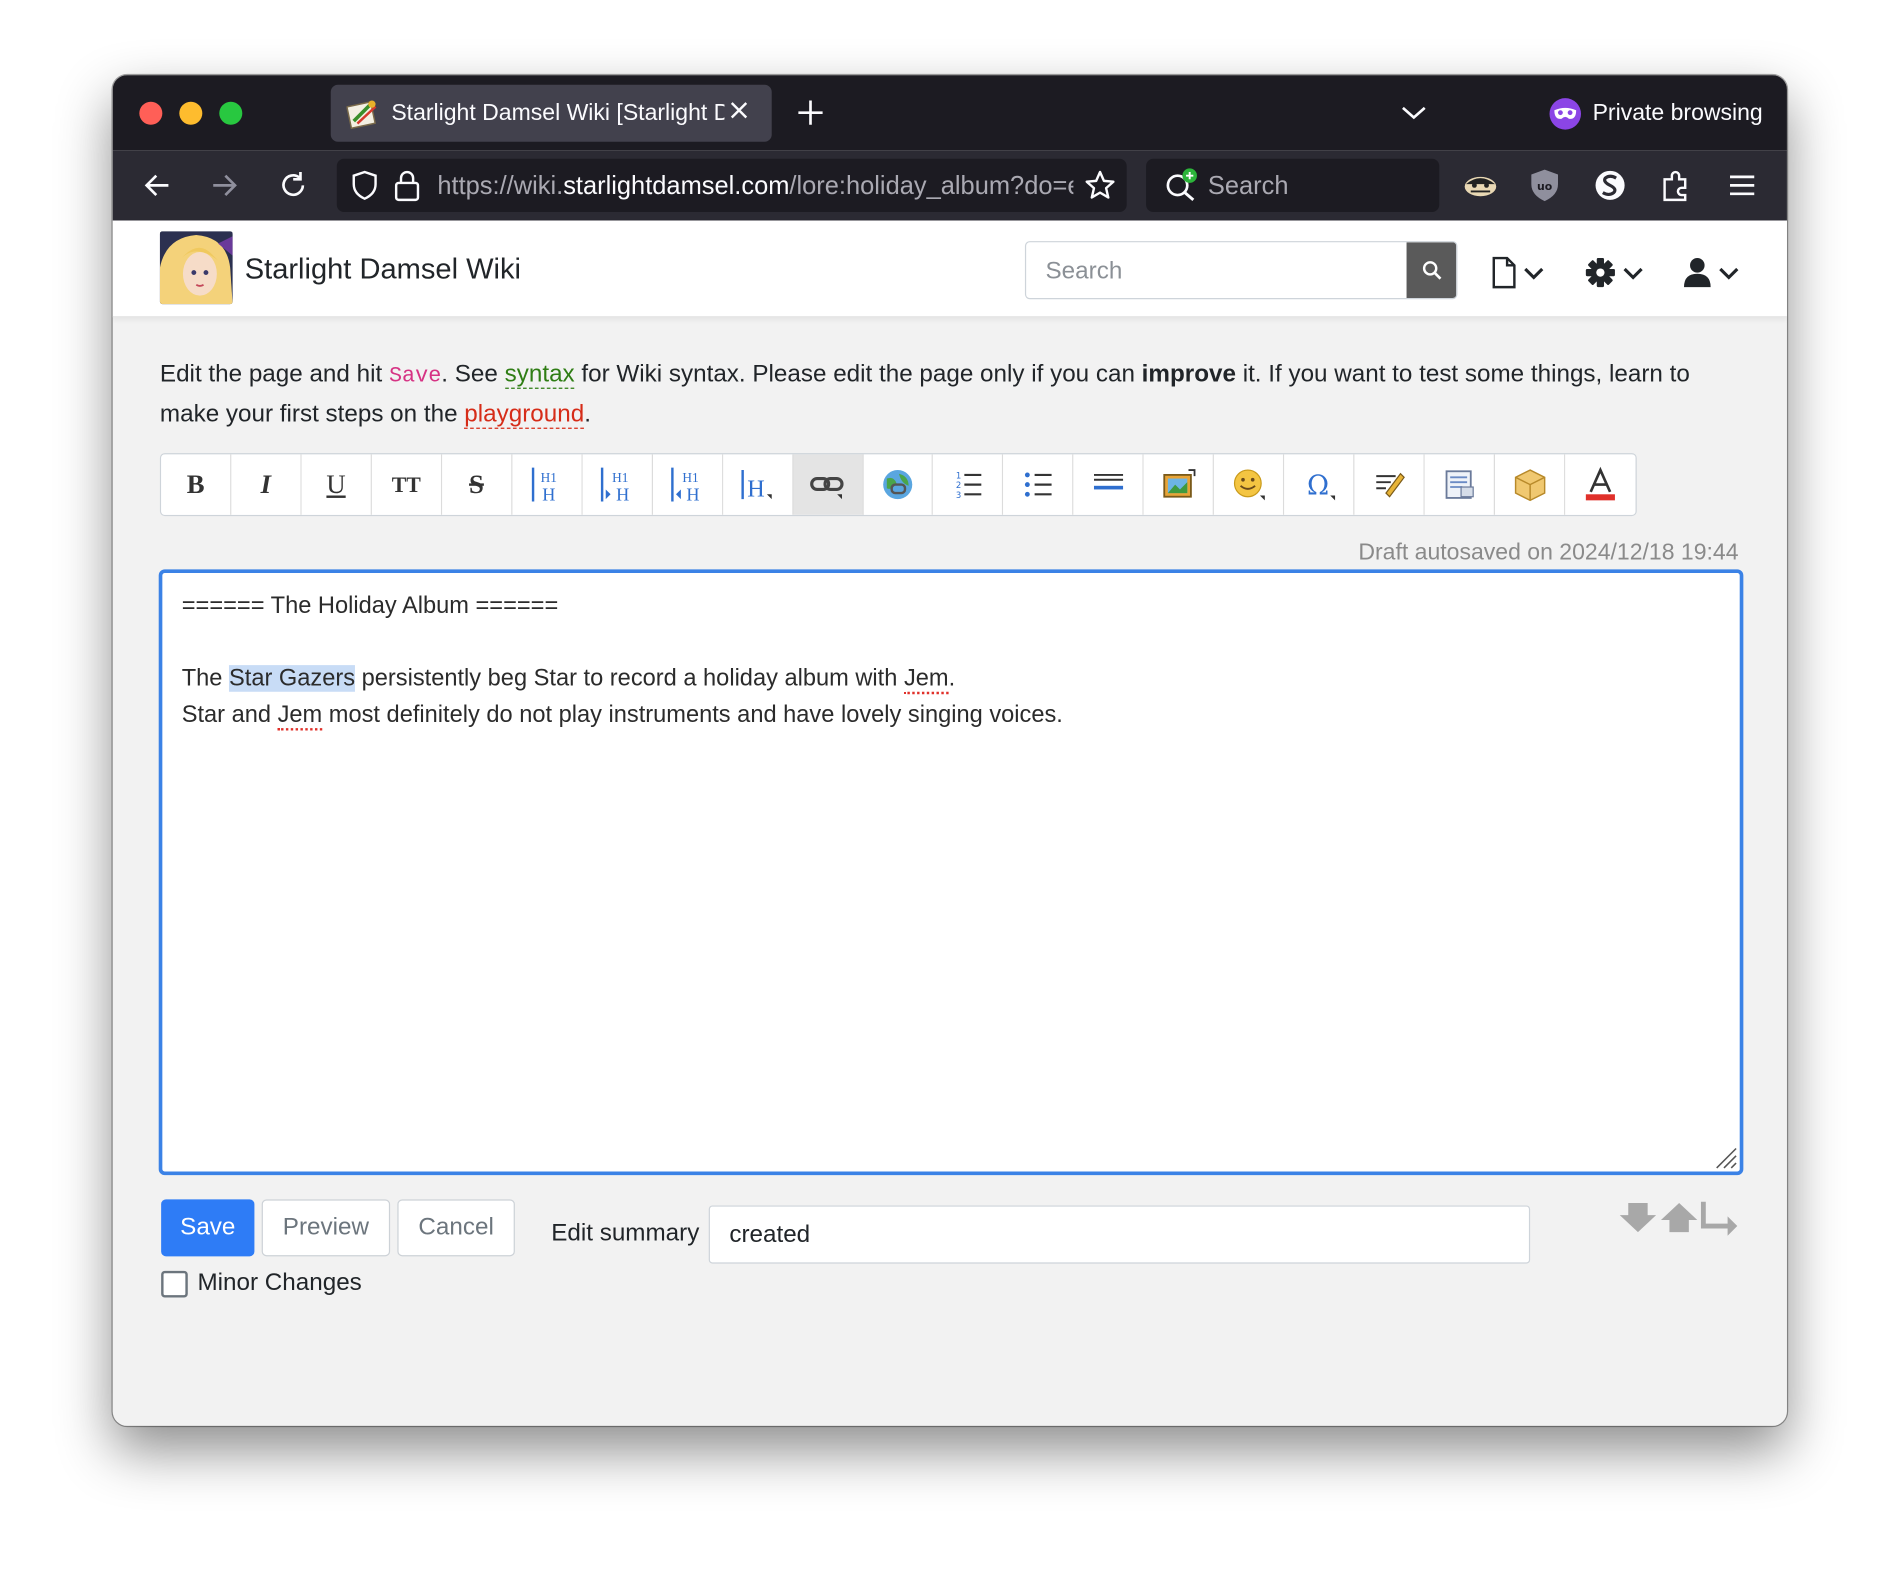 This screenshot has width=1894, height=1570. Describe the element at coordinates (539, 375) in the screenshot. I see `syntax-link: syntax` at that location.